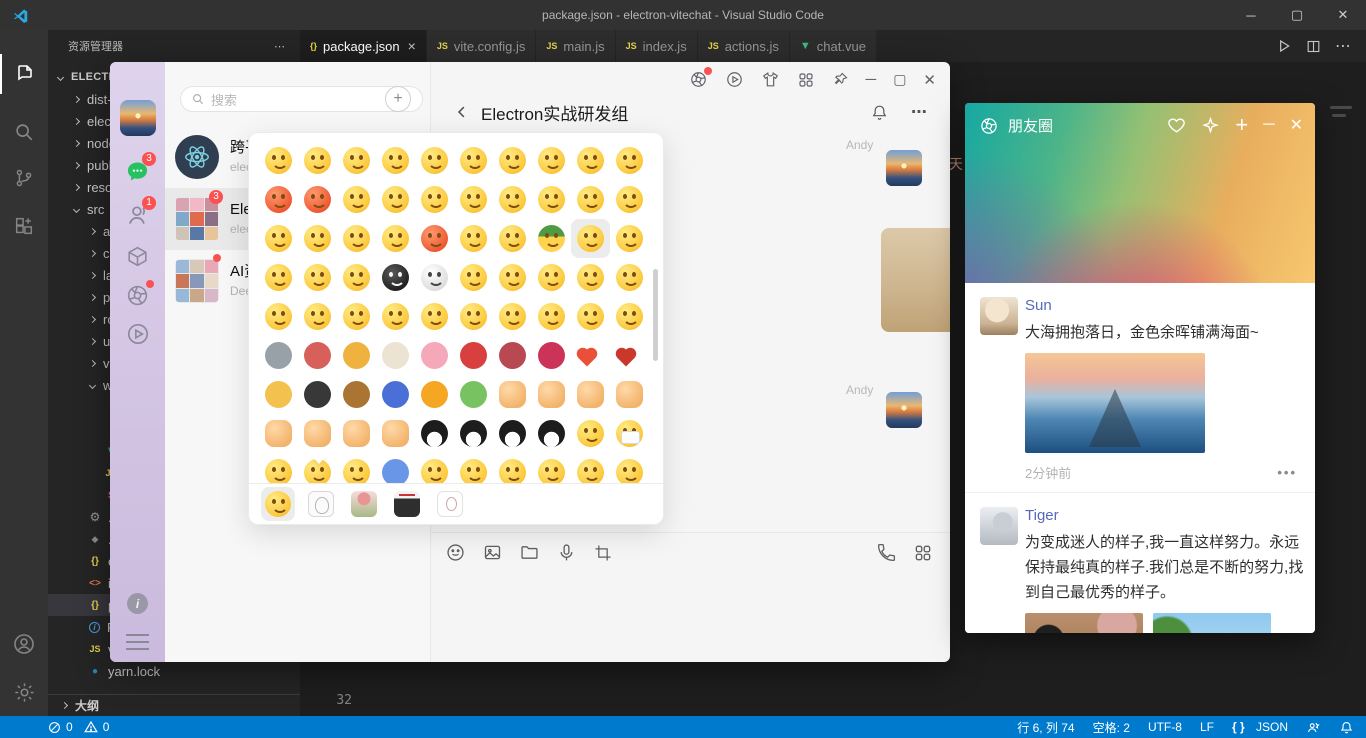 Image resolution: width=1366 pixels, height=738 pixels. Describe the element at coordinates (278, 238) in the screenshot. I see `emoji-cute` at that location.